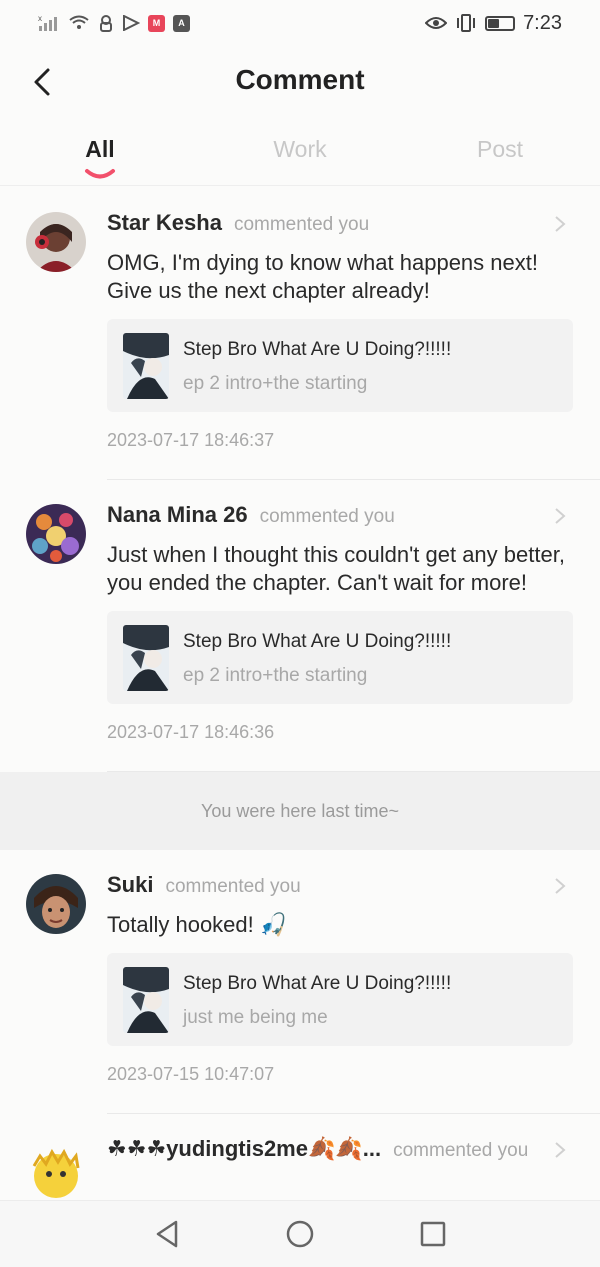  What do you see at coordinates (49, 23) in the screenshot?
I see `signal-icon: x` at bounding box center [49, 23].